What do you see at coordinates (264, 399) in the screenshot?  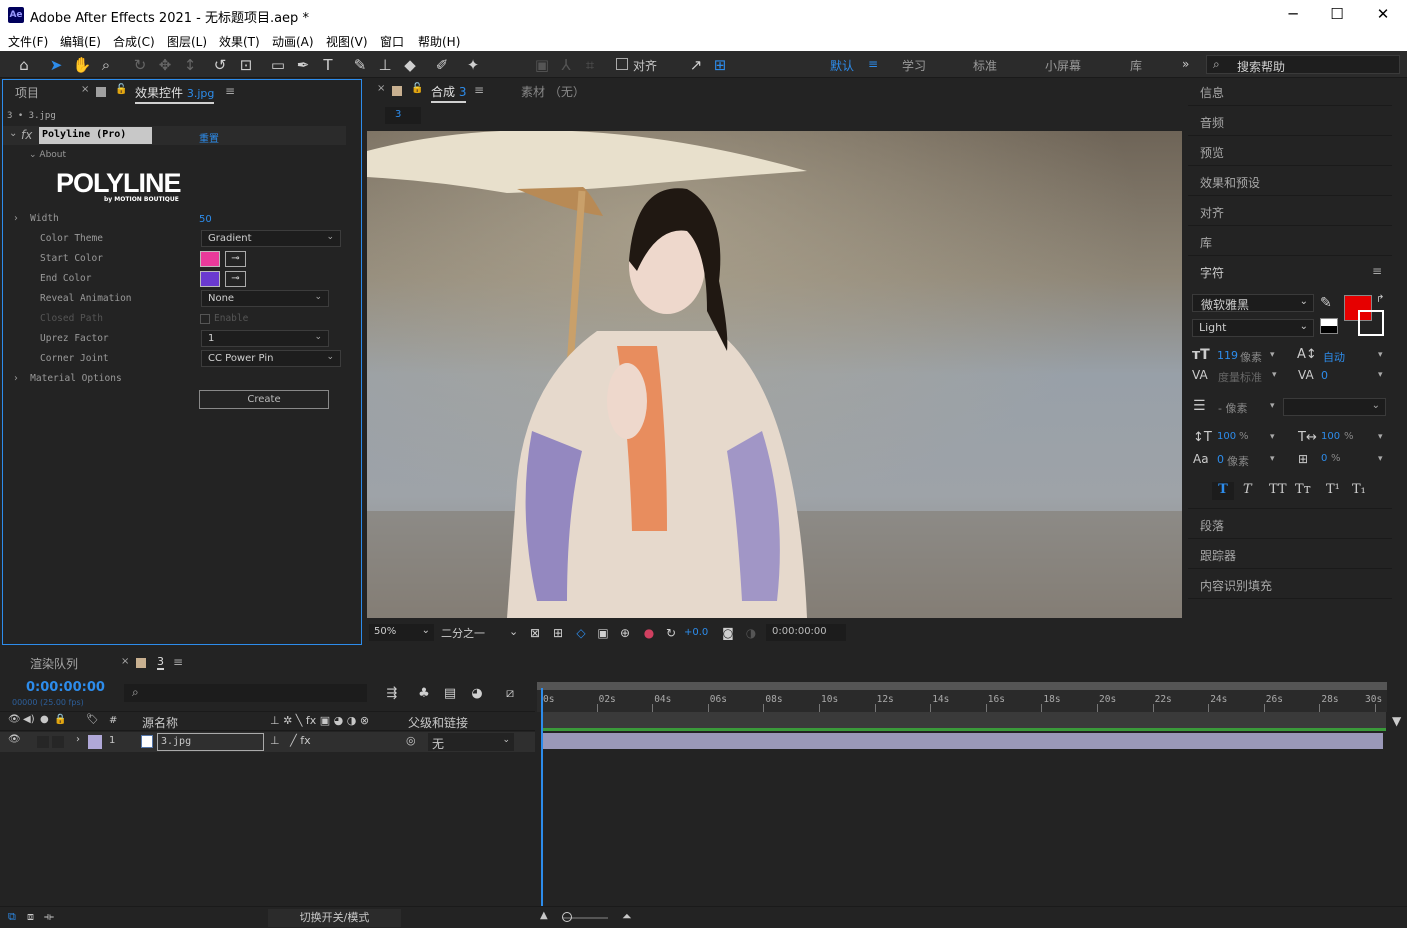 I see `create-button: Create` at bounding box center [264, 399].